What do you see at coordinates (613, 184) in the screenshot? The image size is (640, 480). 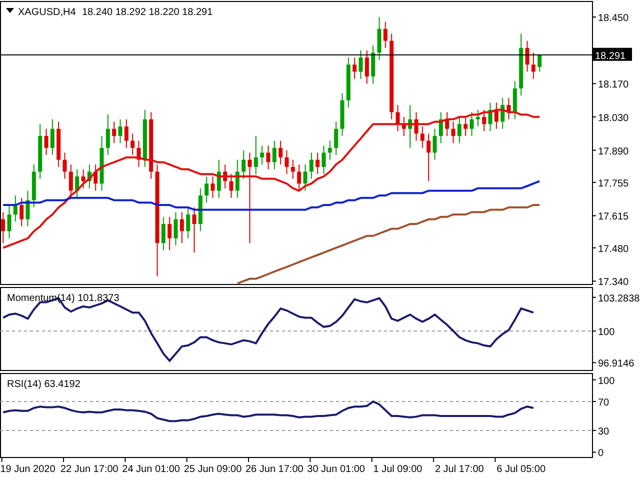 I see `axis-label: 17.755` at bounding box center [613, 184].